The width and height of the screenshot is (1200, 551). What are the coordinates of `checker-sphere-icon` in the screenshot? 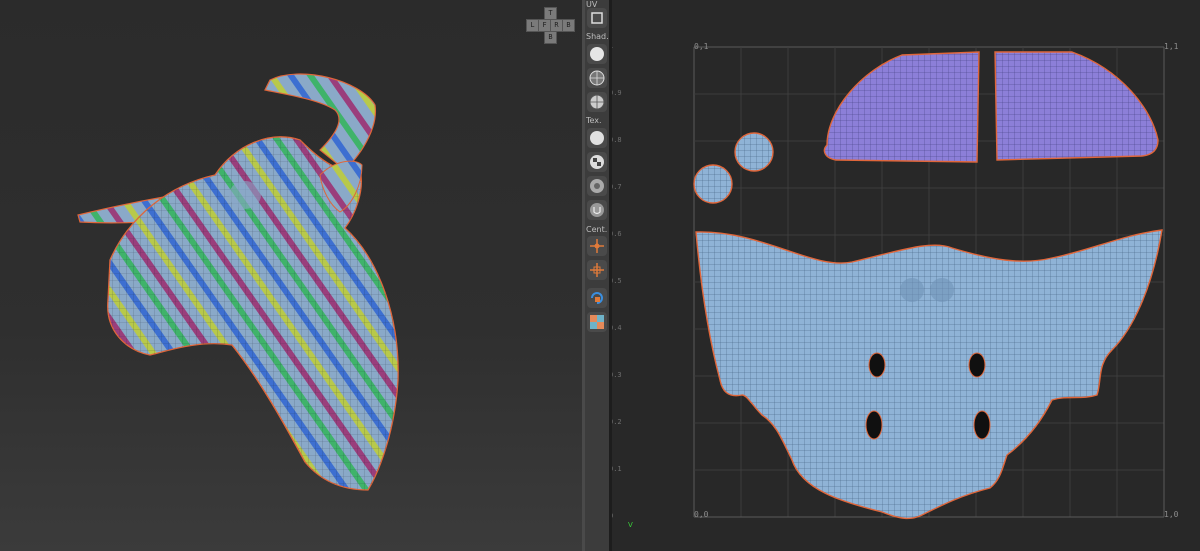 It's located at (597, 162).